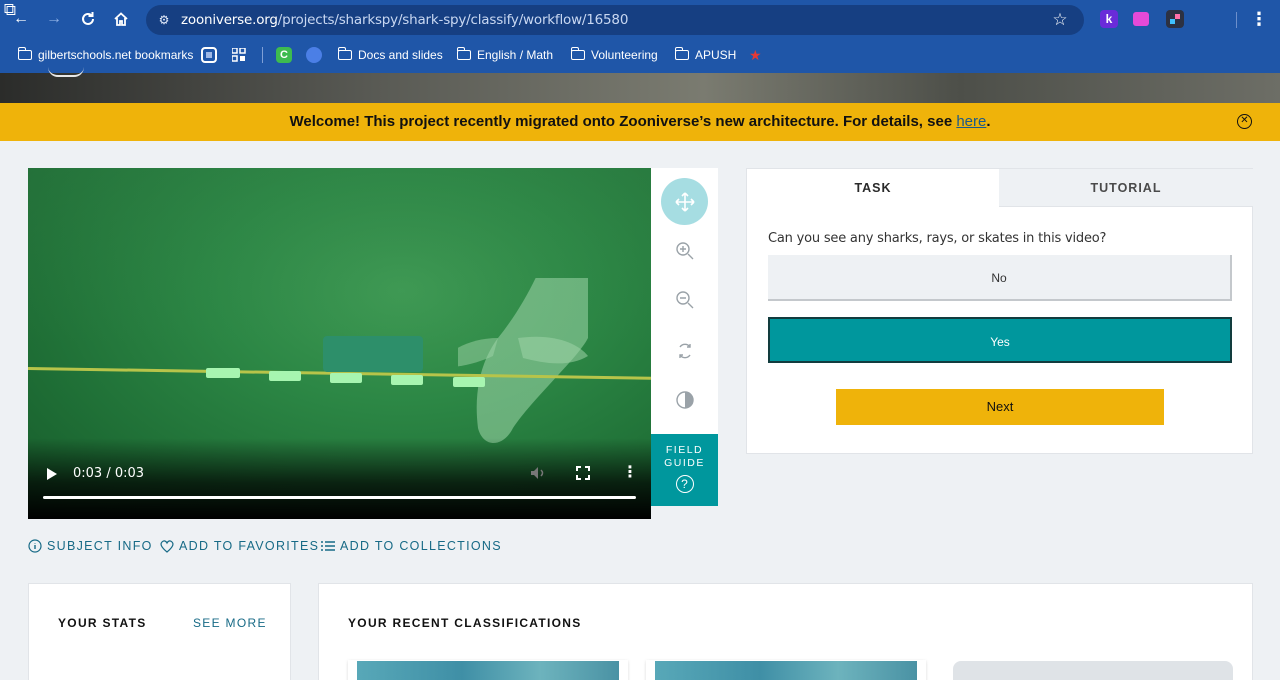 The width and height of the screenshot is (1280, 680). What do you see at coordinates (1093, 670) in the screenshot?
I see `thumbnail-placeholder` at bounding box center [1093, 670].